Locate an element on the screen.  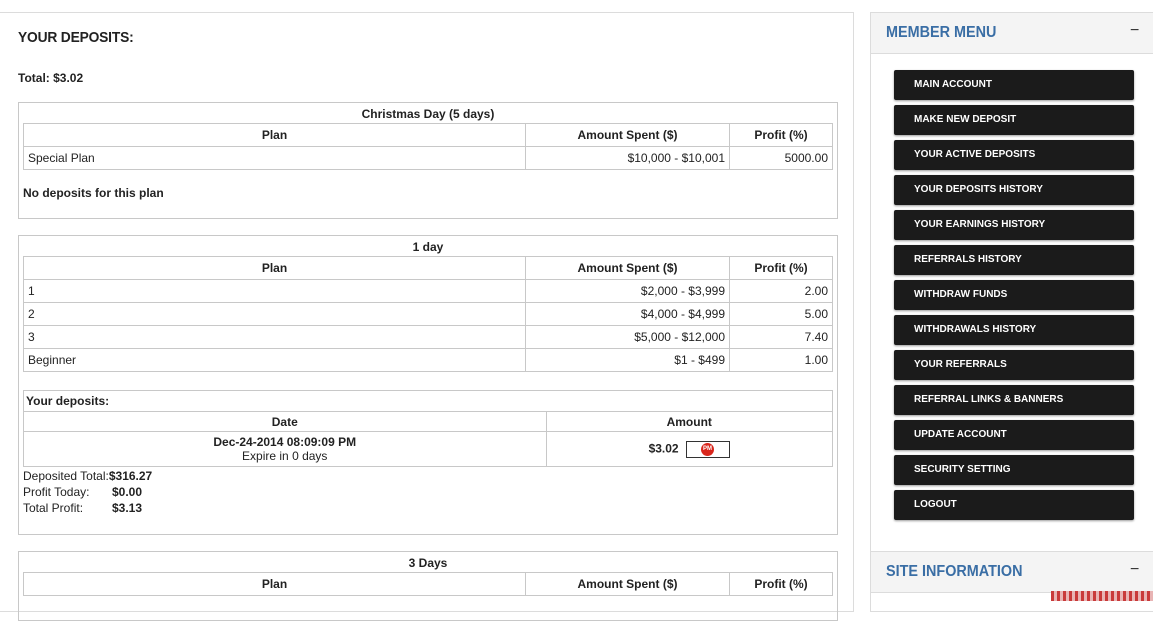
menu-item-referrals-history: REFERRALS HISTORY is located at coordinates (1014, 260).